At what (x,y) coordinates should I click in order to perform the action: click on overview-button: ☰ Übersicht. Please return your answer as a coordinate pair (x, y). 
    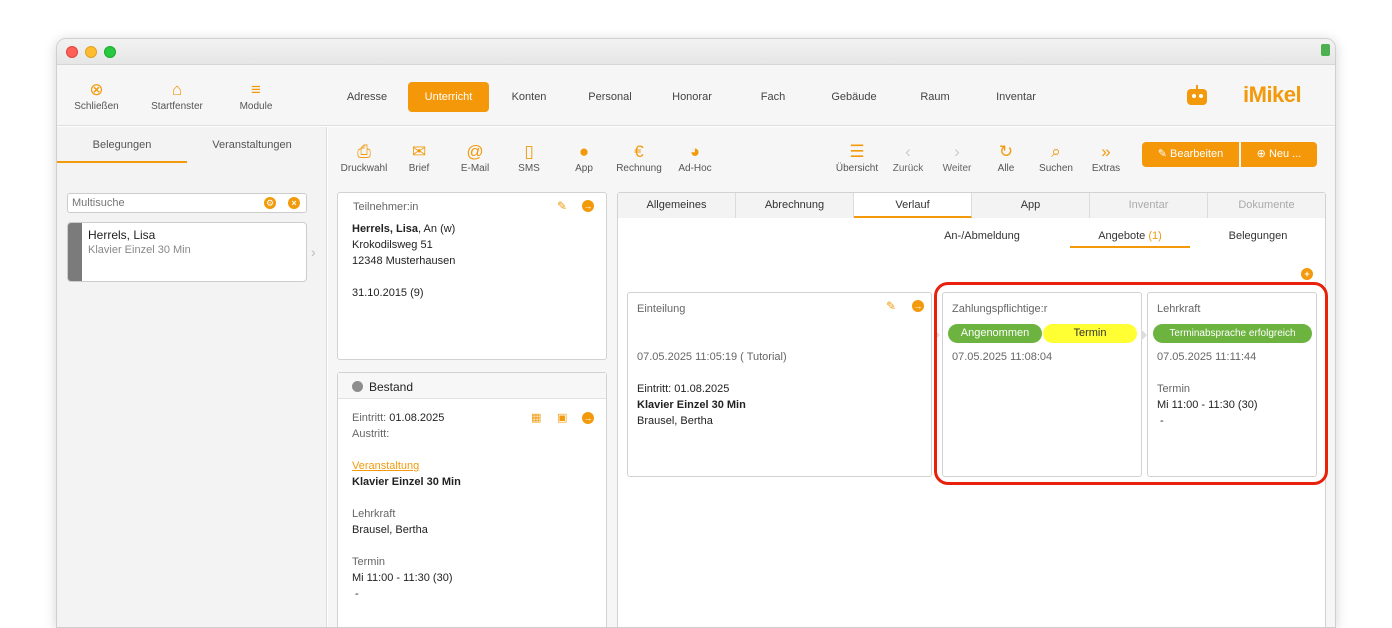
    Looking at the image, I should click on (857, 157).